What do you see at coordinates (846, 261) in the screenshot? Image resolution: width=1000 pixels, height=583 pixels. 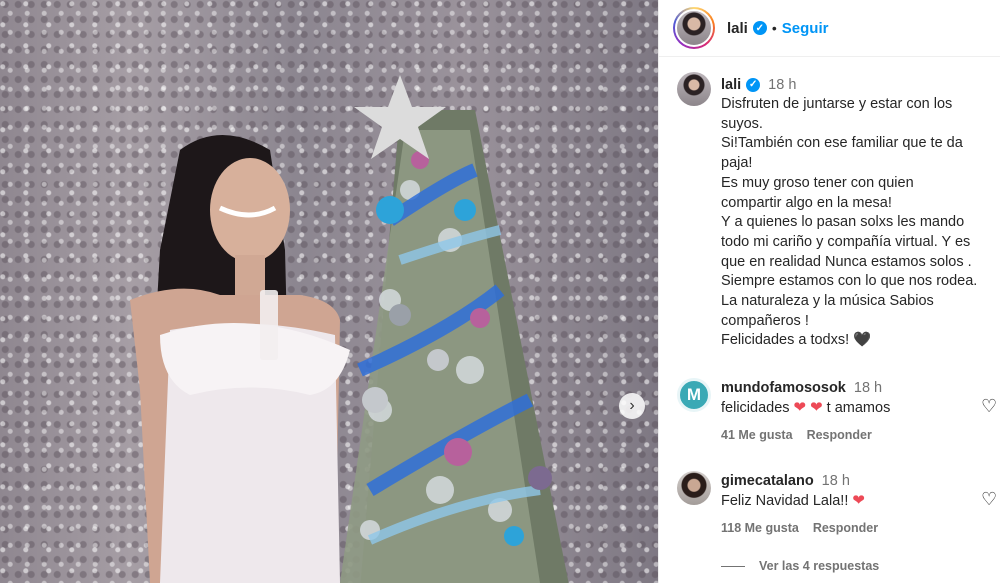 I see `caption-line: que en realidad Nunca estamos solos .` at bounding box center [846, 261].